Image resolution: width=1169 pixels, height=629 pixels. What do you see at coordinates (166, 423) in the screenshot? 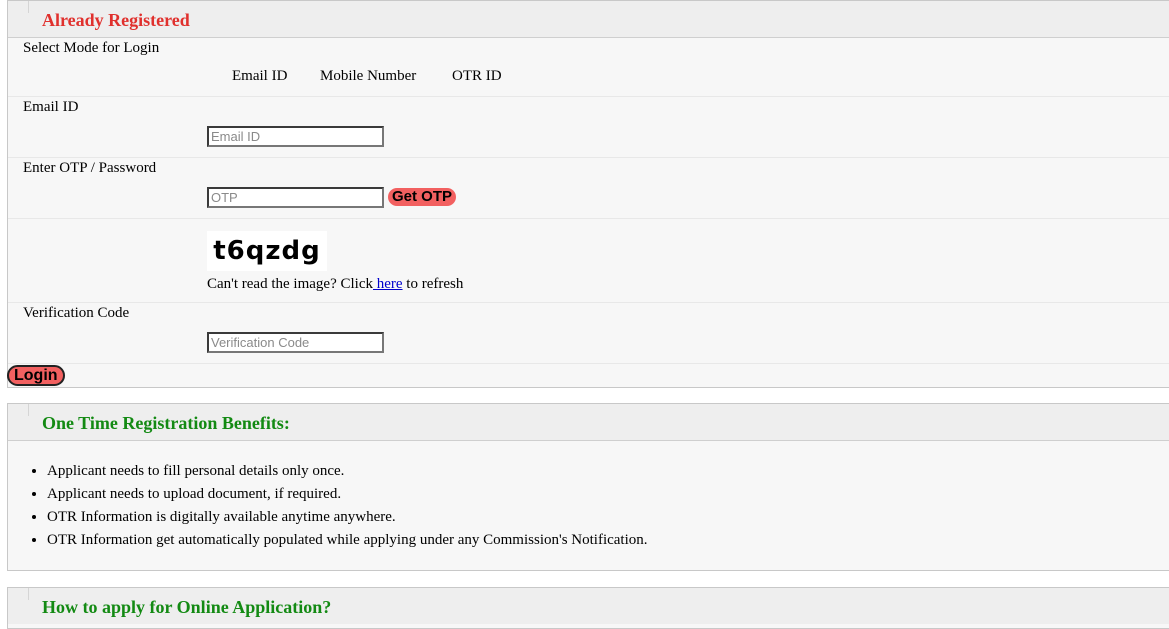
I see `benefits-section-title: One Time Registration Benefits:` at bounding box center [166, 423].